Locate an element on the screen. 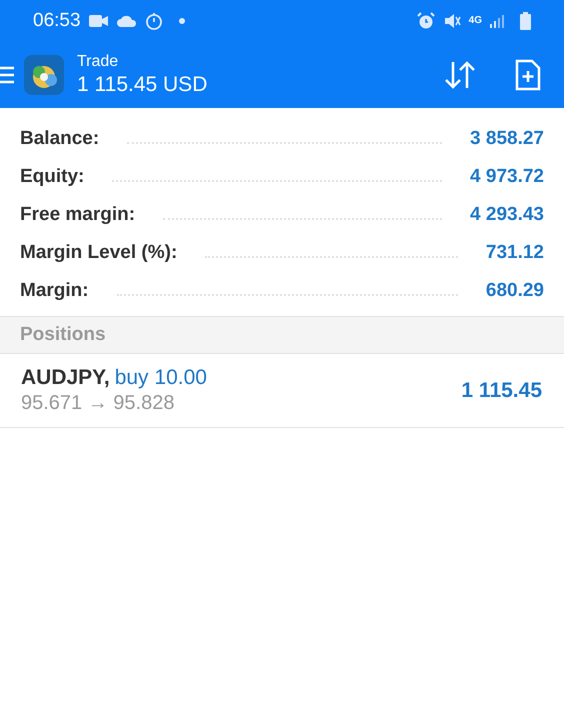 Image resolution: width=564 pixels, height=720 pixels. account-balance: 1 115.45 USD is located at coordinates (142, 85).